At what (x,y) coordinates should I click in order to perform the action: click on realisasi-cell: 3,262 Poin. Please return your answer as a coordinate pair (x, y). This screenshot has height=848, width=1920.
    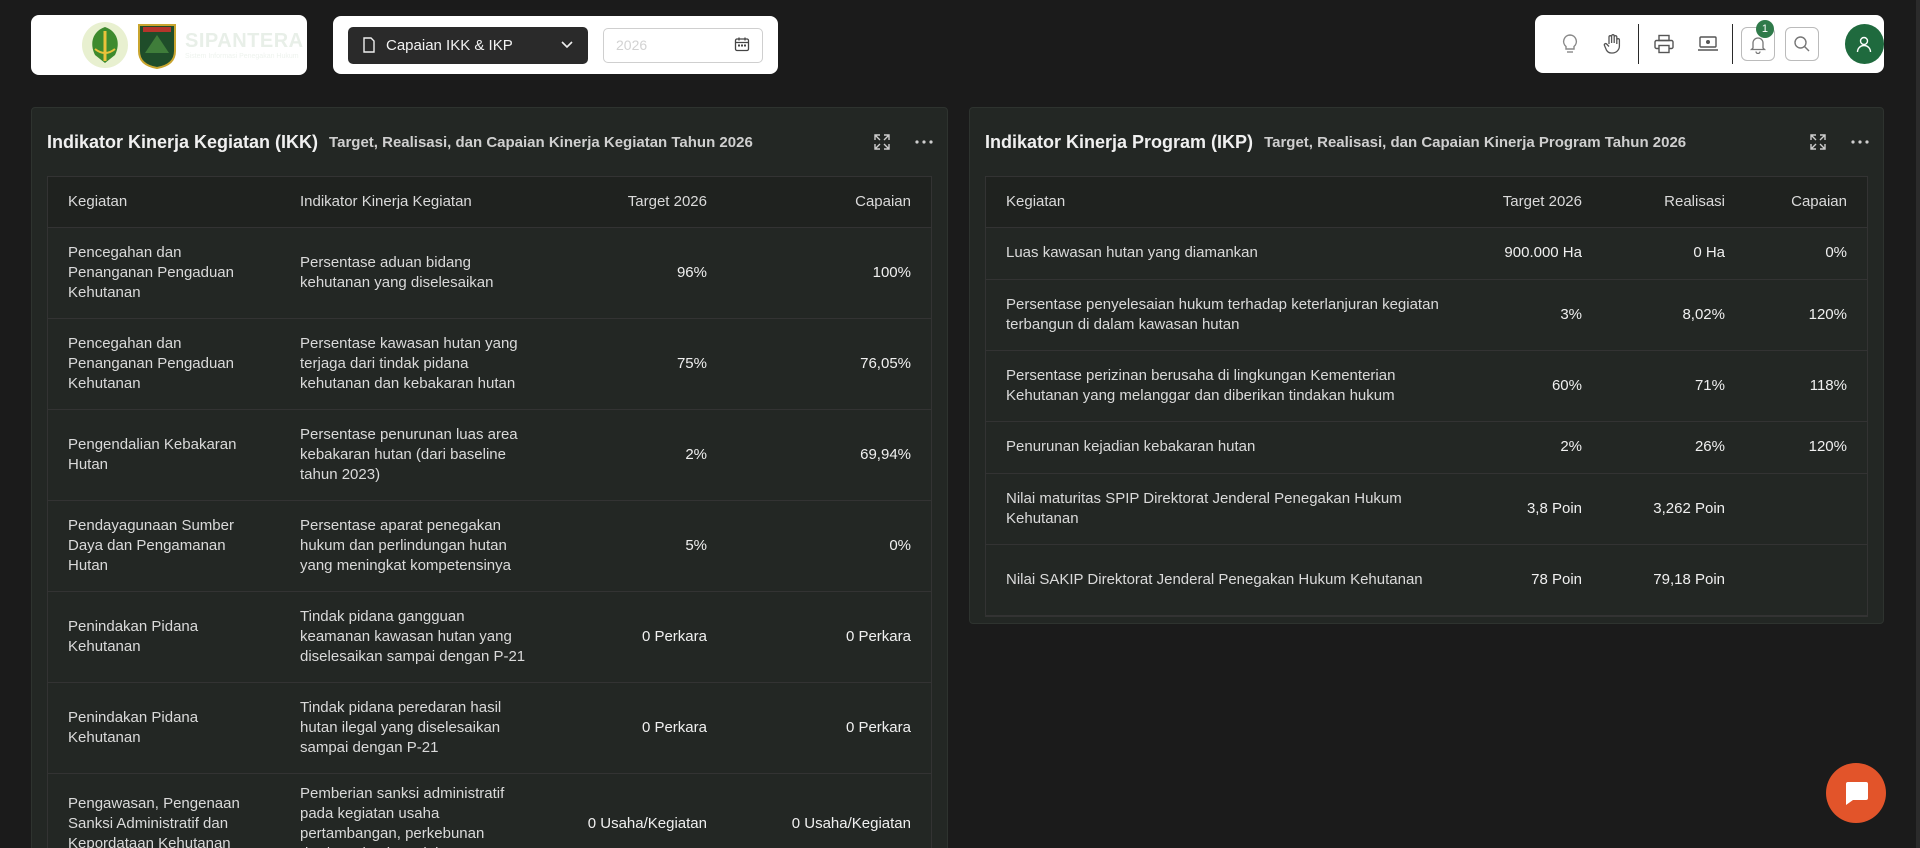
    Looking at the image, I should click on (1673, 509).